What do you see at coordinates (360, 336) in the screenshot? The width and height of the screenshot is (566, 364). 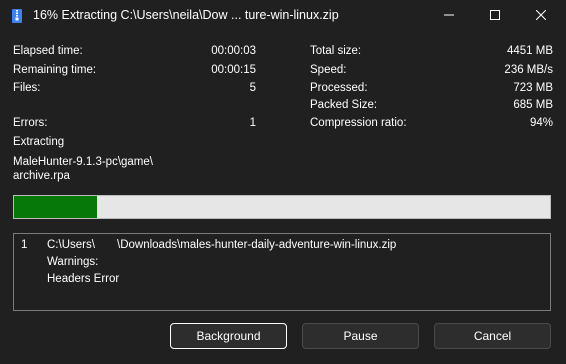 I see `pause-button: Pause` at bounding box center [360, 336].